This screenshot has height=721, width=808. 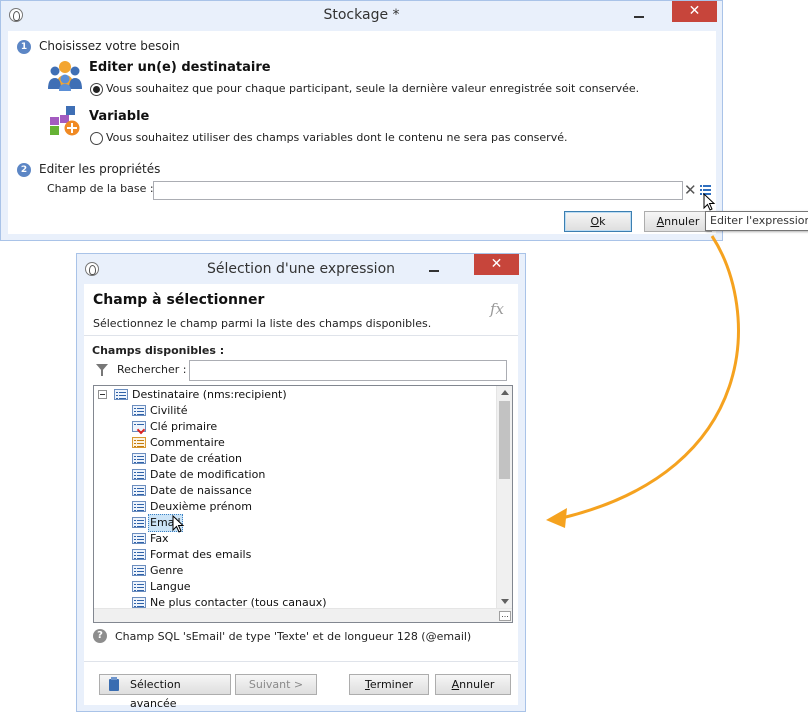 What do you see at coordinates (348, 370) in the screenshot?
I see `search-input` at bounding box center [348, 370].